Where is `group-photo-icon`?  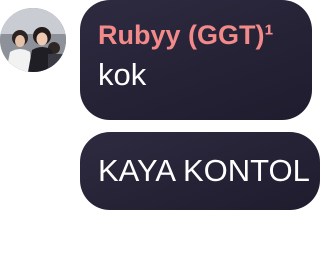
group-photo-icon is located at coordinates (33, 40).